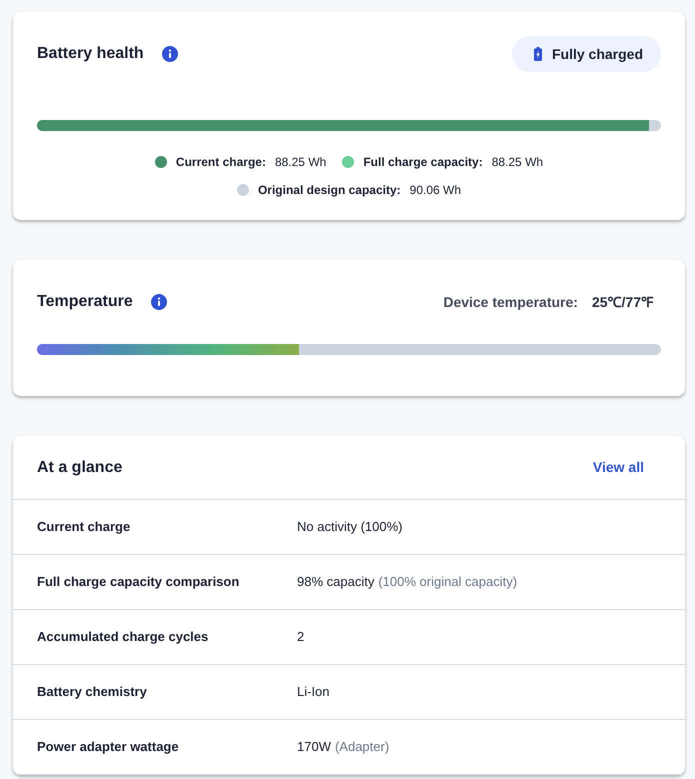  What do you see at coordinates (622, 302) in the screenshot?
I see `temperature-value: 25℃/77℉` at bounding box center [622, 302].